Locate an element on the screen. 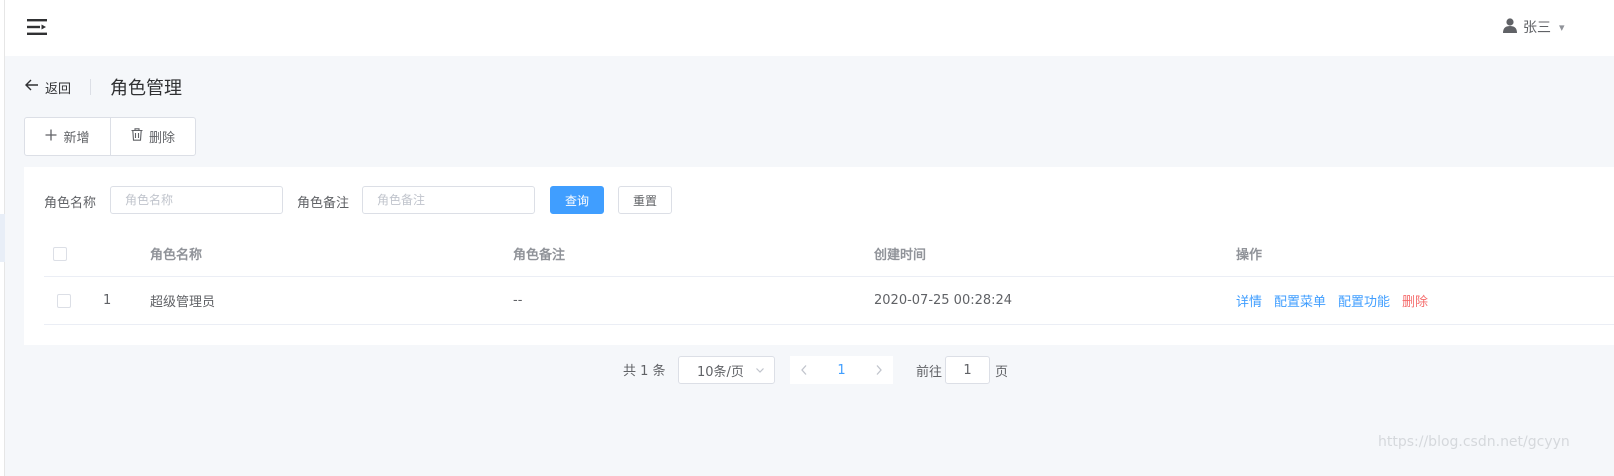  table-header: 角色名称 角色备注 创建时间 操作 is located at coordinates (829, 254).